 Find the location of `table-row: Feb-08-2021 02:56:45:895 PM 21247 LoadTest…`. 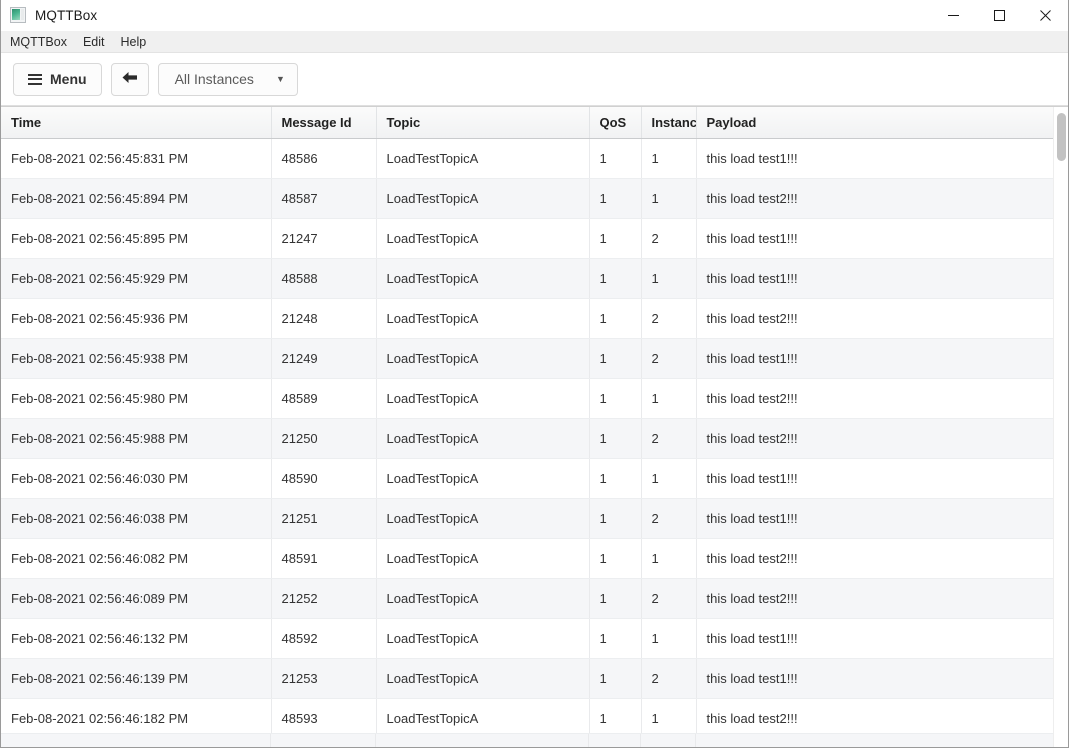

table-row: Feb-08-2021 02:56:45:895 PM 21247 LoadTest… is located at coordinates (528, 238).